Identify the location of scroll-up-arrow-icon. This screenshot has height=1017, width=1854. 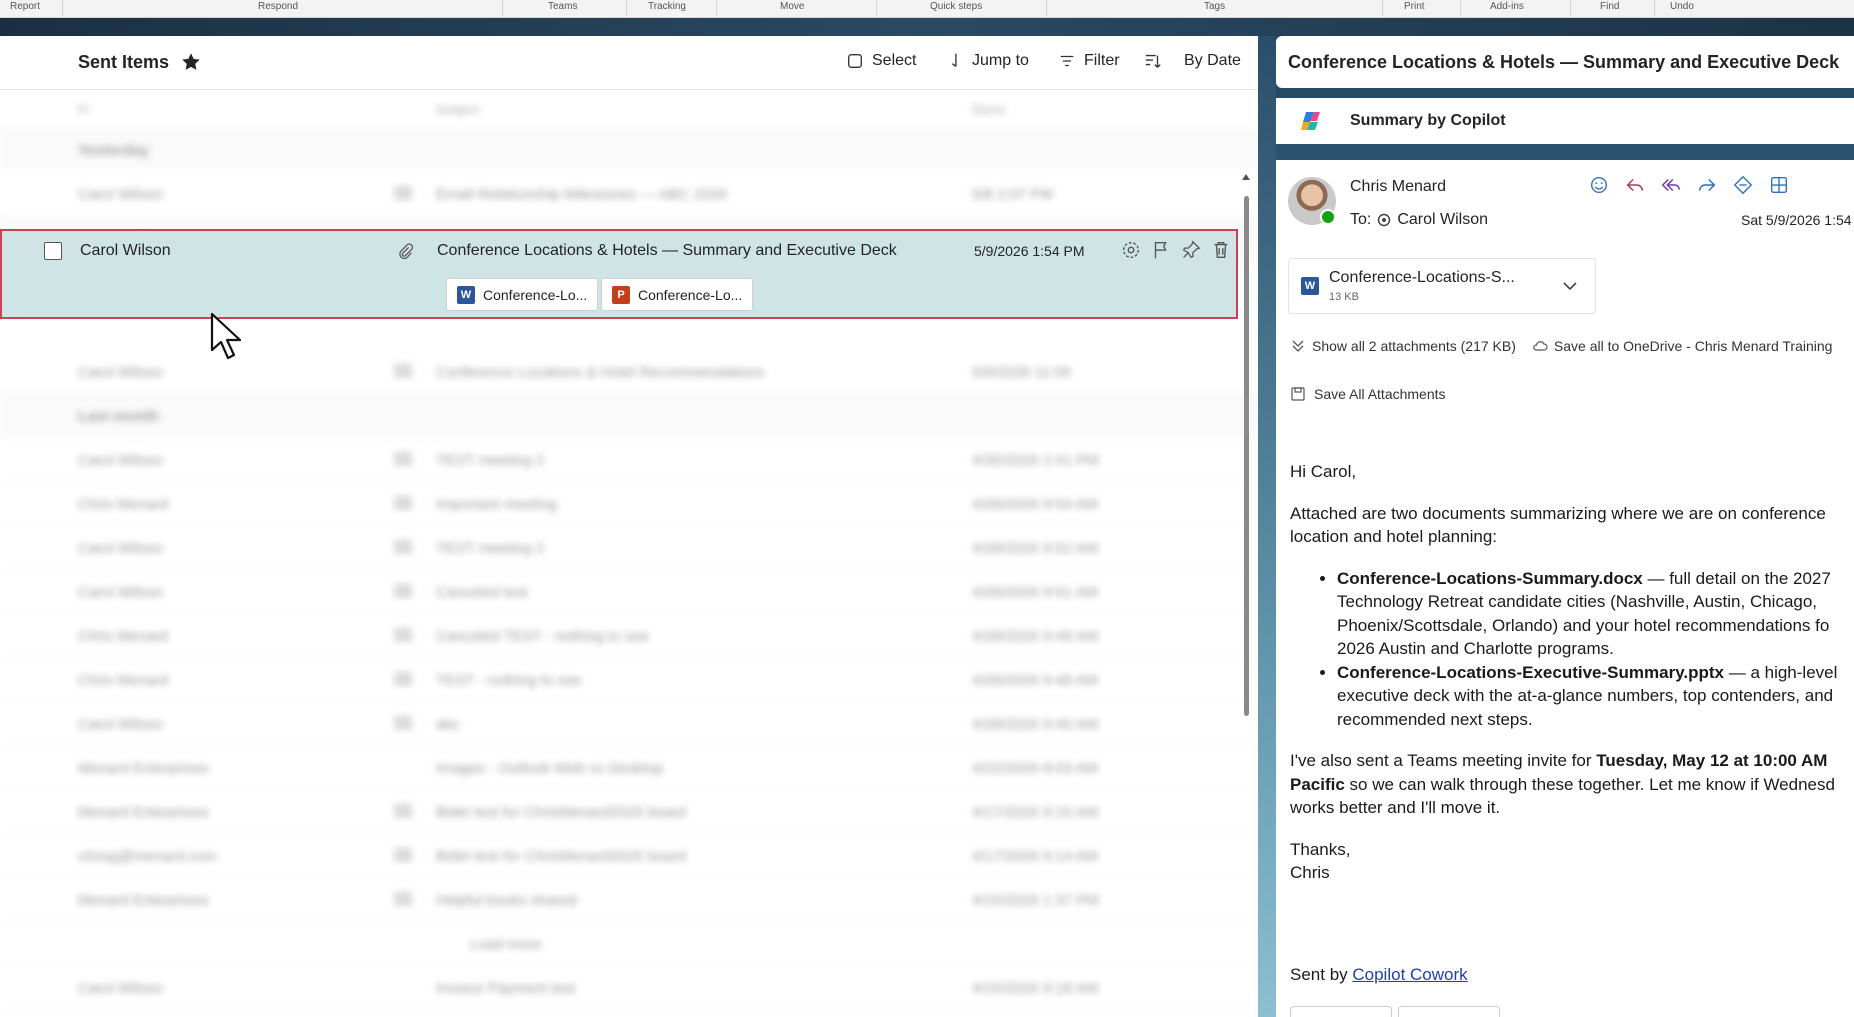
(1246, 177).